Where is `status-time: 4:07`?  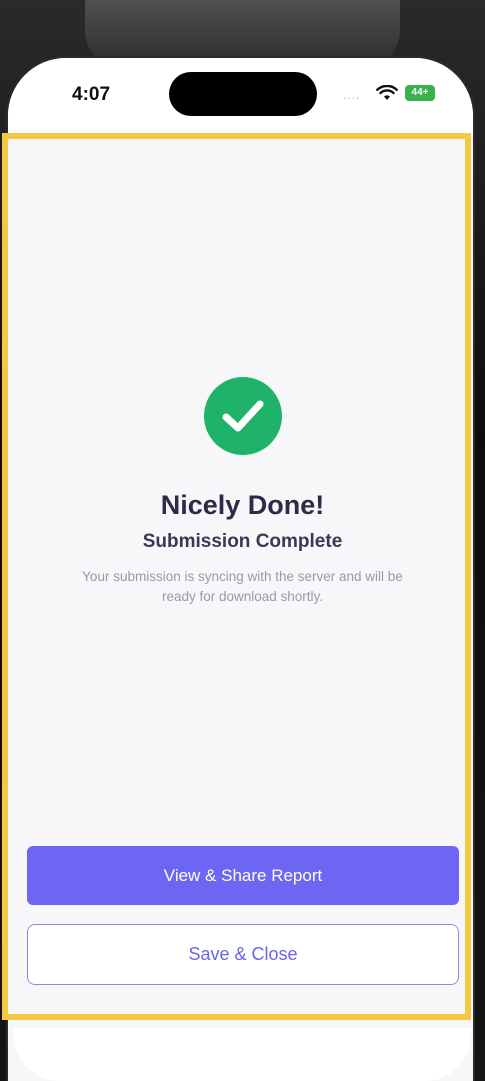 status-time: 4:07 is located at coordinates (91, 94).